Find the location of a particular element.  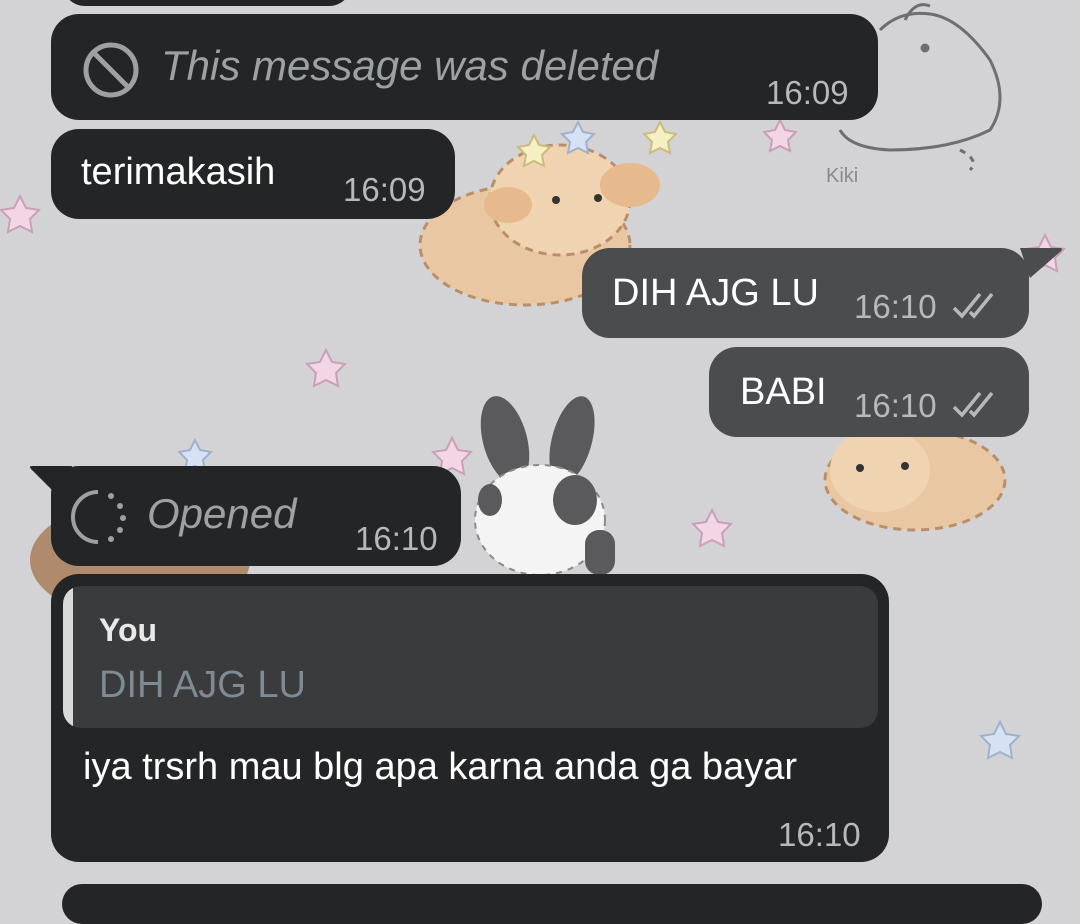

wallpaper-bunny-orange-right is located at coordinates (915, 480).